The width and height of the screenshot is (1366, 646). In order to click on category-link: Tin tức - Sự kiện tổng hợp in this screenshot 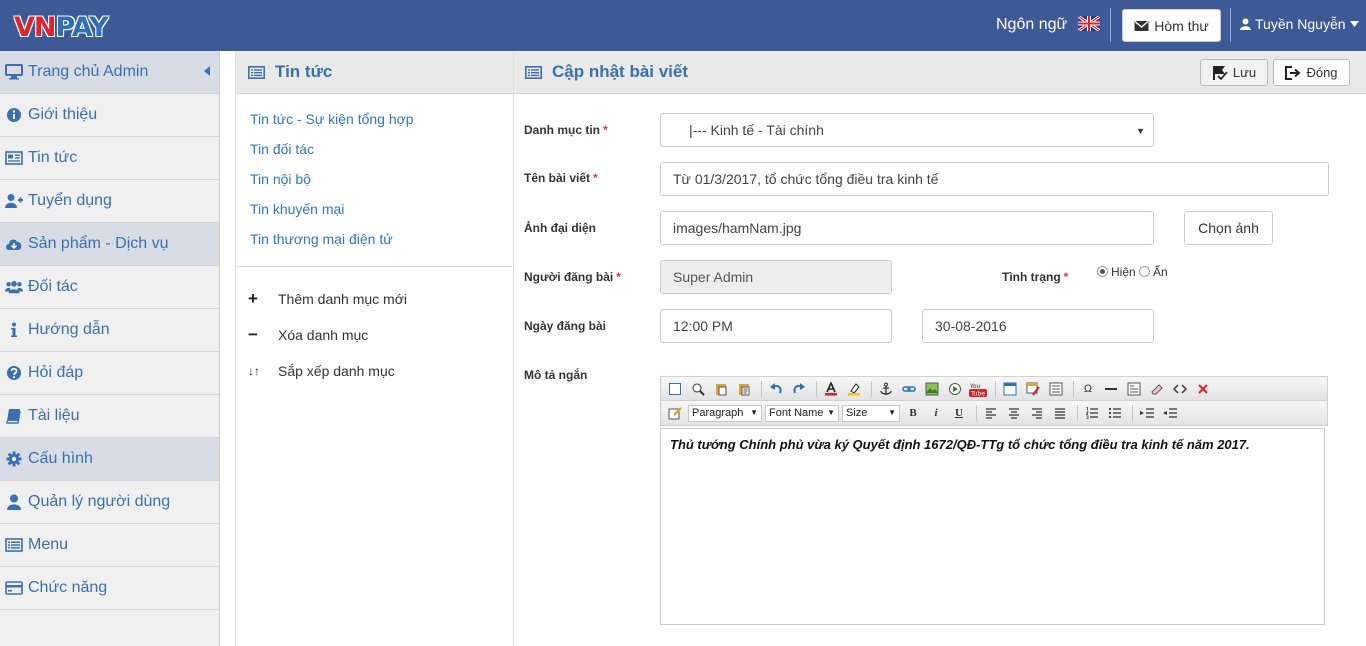, I will do `click(381, 119)`.